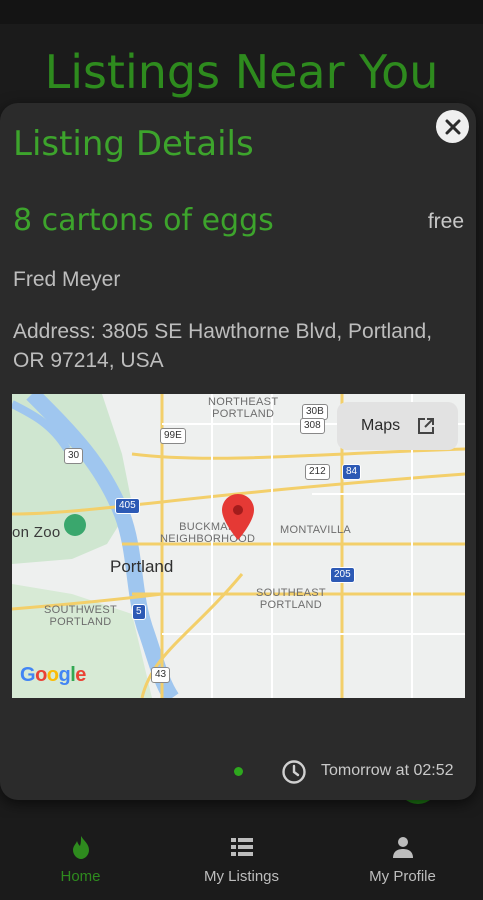 This screenshot has height=900, width=483. Describe the element at coordinates (238, 771) in the screenshot. I see `pager-dot` at that location.